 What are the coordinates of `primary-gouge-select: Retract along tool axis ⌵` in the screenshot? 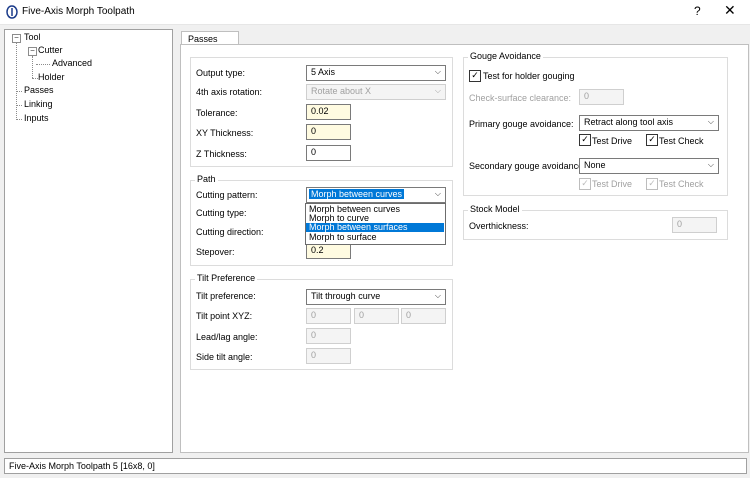 It's located at (649, 123).